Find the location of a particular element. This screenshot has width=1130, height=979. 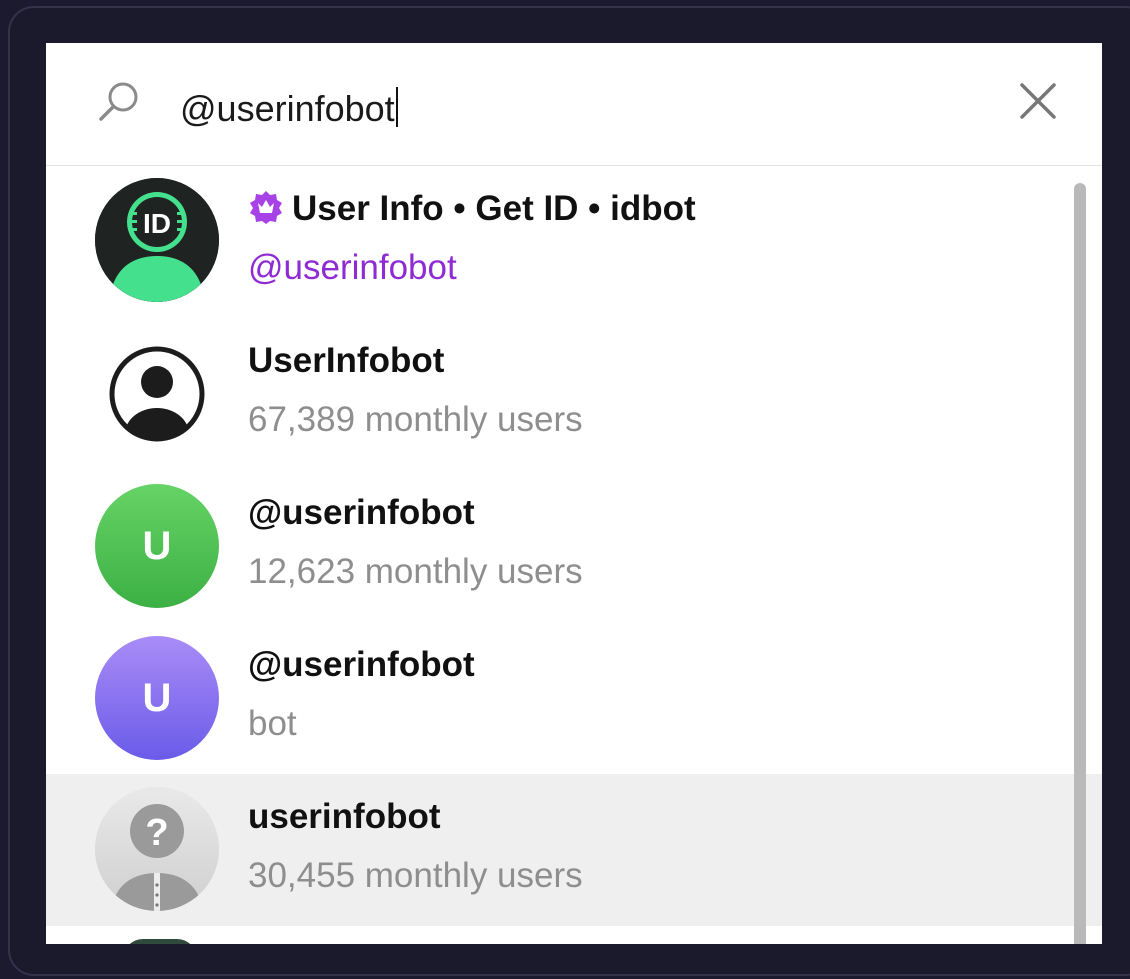

letter-avatar-purple: U is located at coordinates (157, 698).